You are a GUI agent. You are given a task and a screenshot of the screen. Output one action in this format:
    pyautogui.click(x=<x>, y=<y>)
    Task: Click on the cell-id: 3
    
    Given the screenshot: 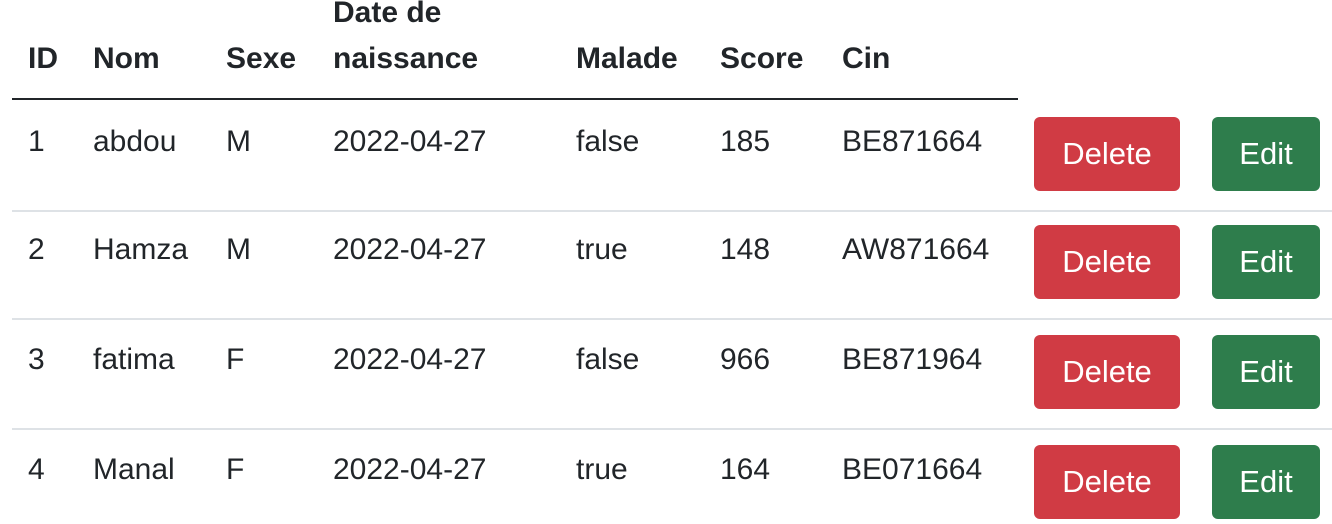 What is the action you would take?
    pyautogui.click(x=36, y=359)
    